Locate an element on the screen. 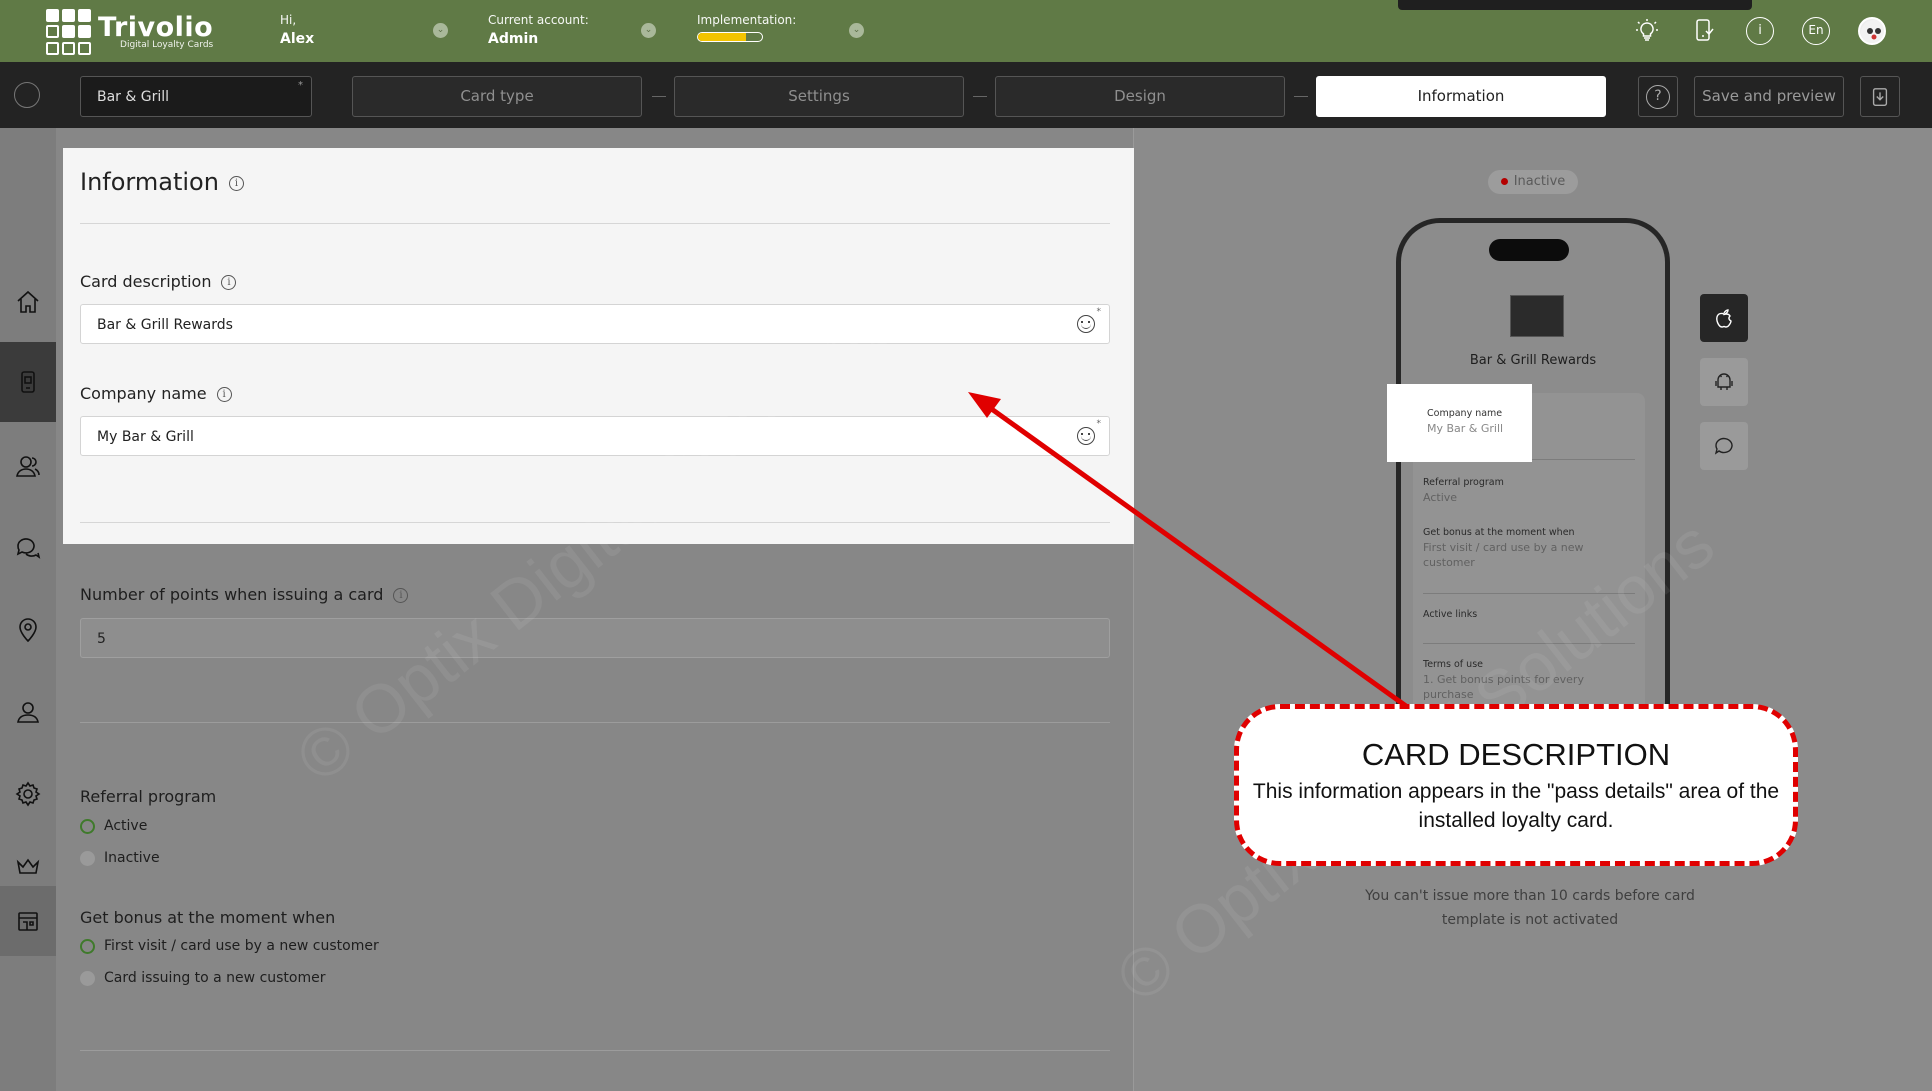 The width and height of the screenshot is (1932, 1091). preview-bonus-label: Get bonus at the moment when is located at coordinates (1499, 532).